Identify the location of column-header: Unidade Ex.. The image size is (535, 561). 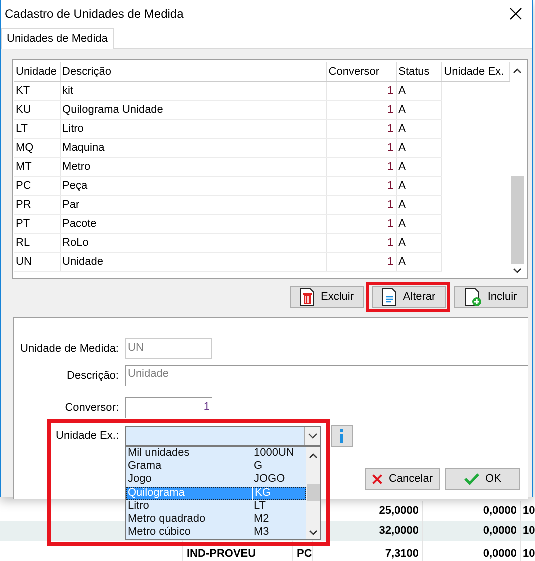
(474, 72).